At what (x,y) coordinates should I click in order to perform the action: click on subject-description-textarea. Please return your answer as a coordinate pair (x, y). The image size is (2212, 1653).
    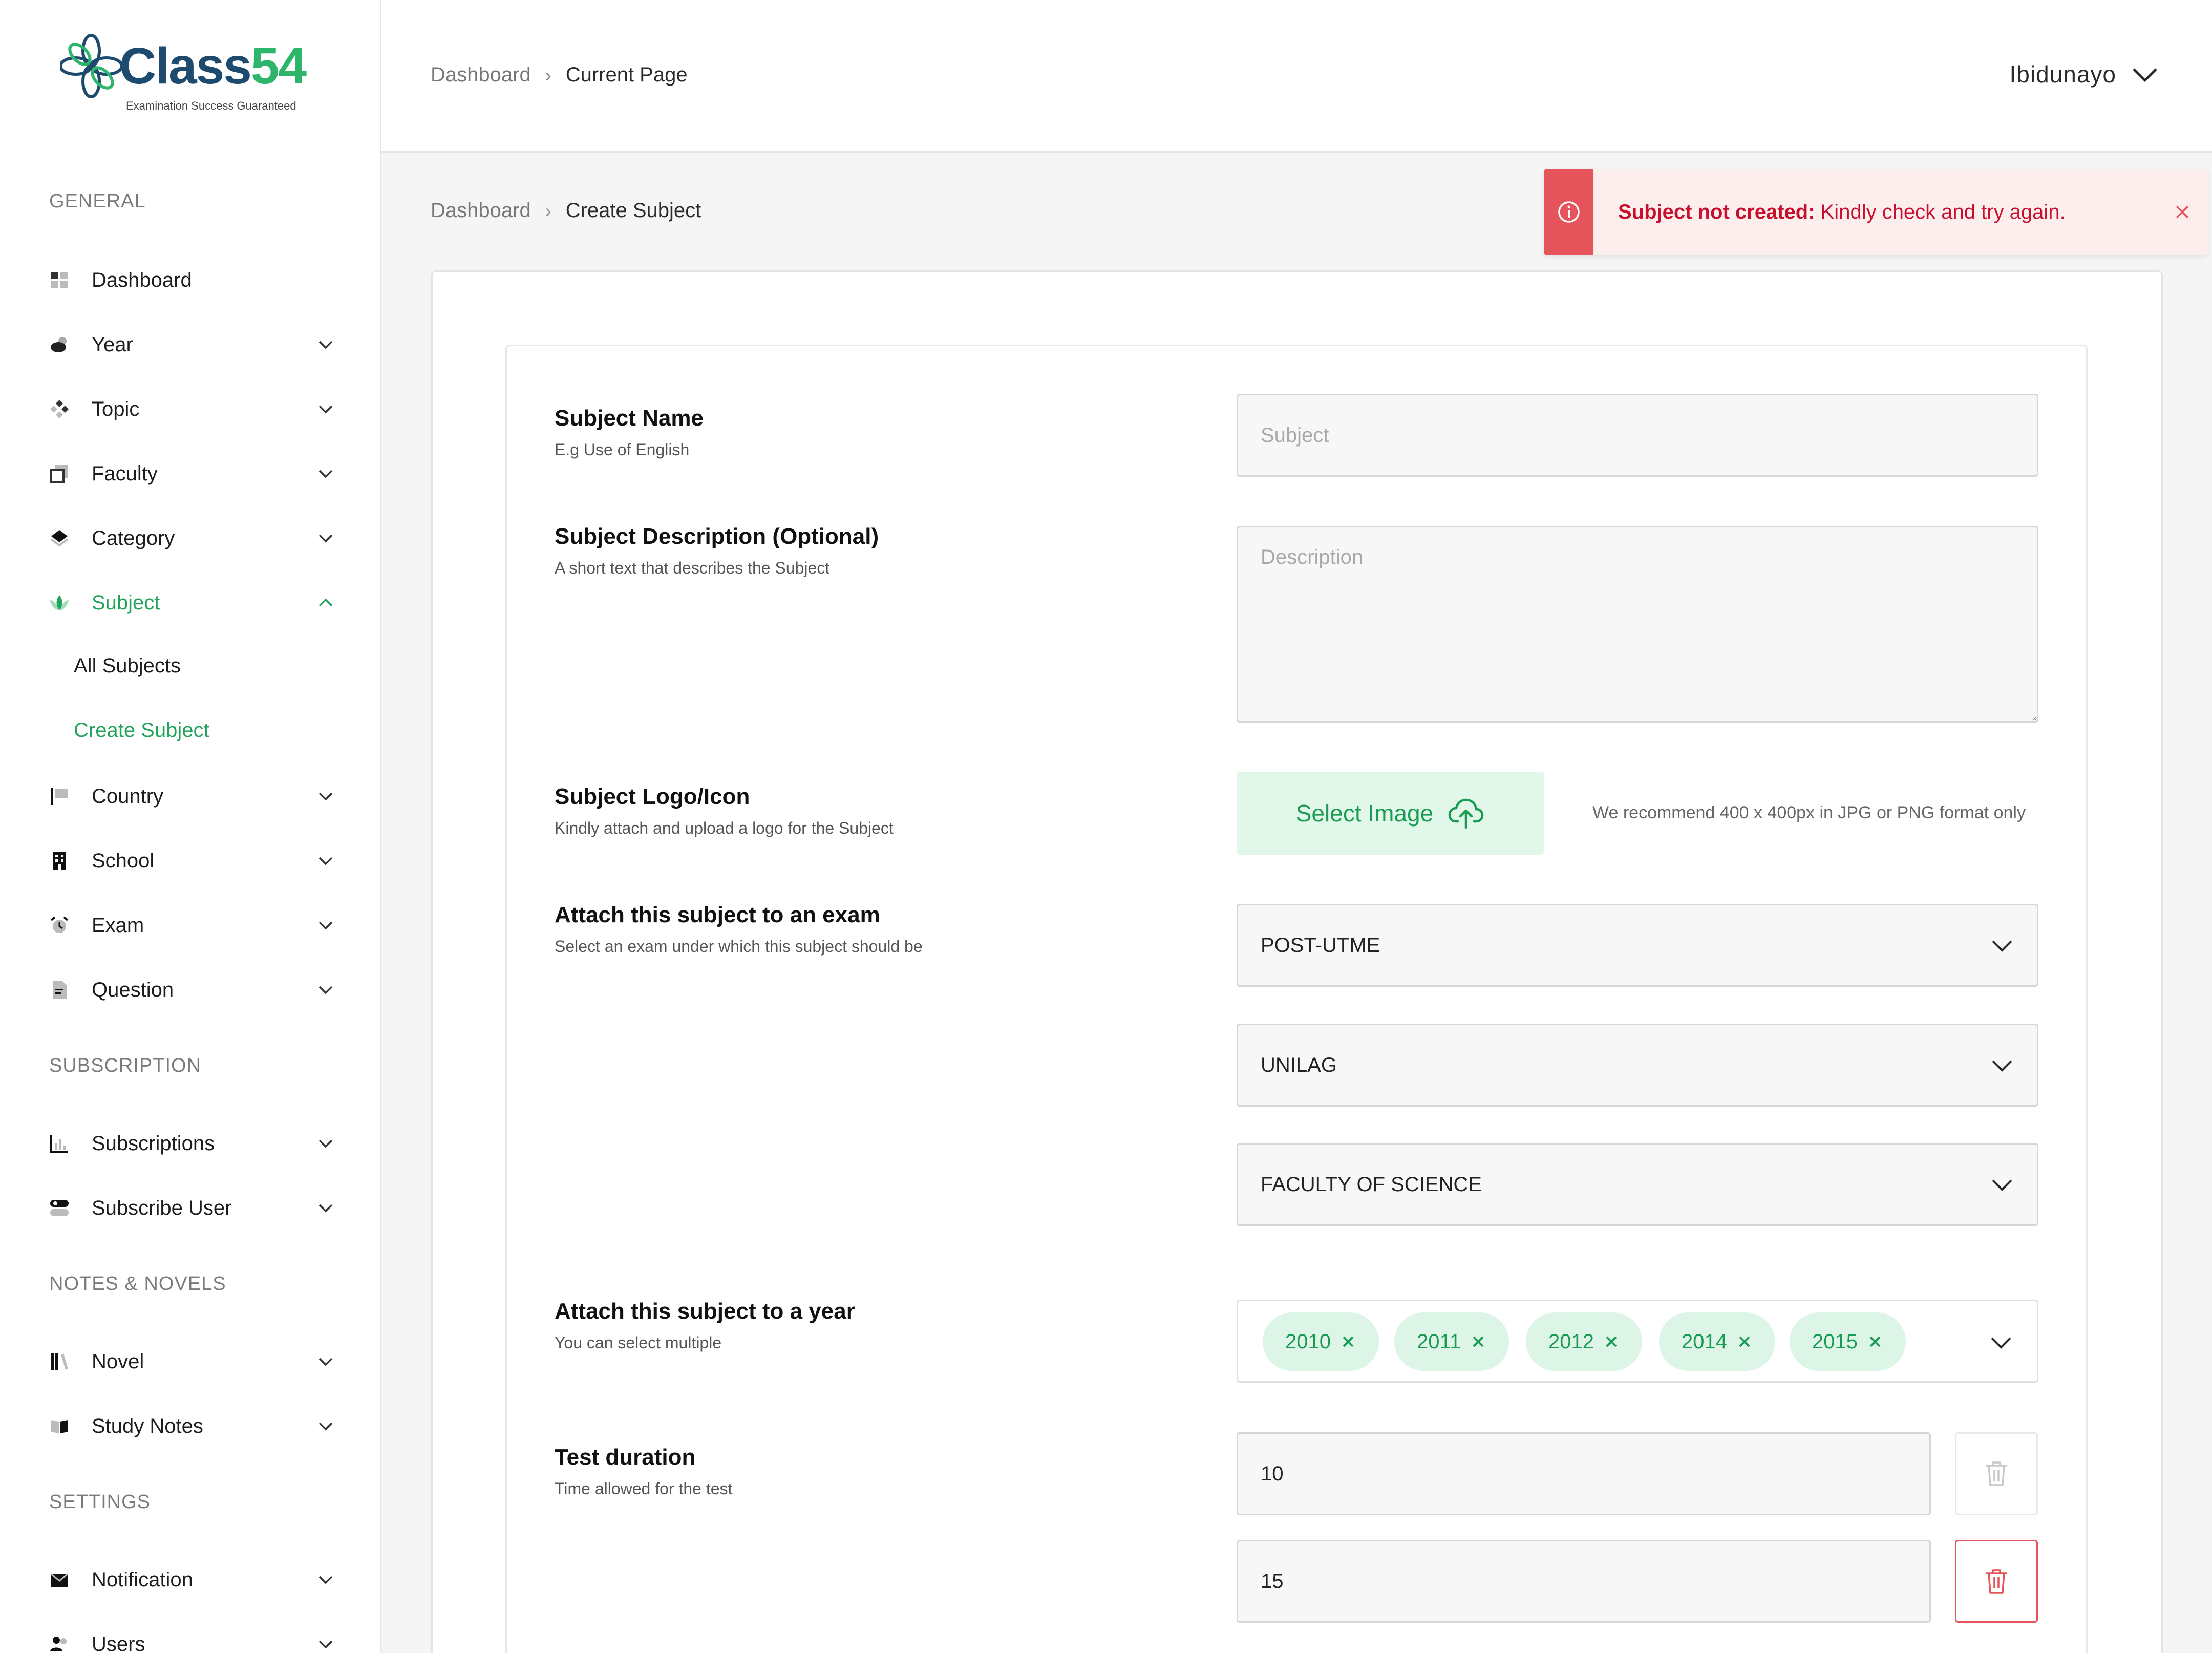
    Looking at the image, I should click on (1637, 624).